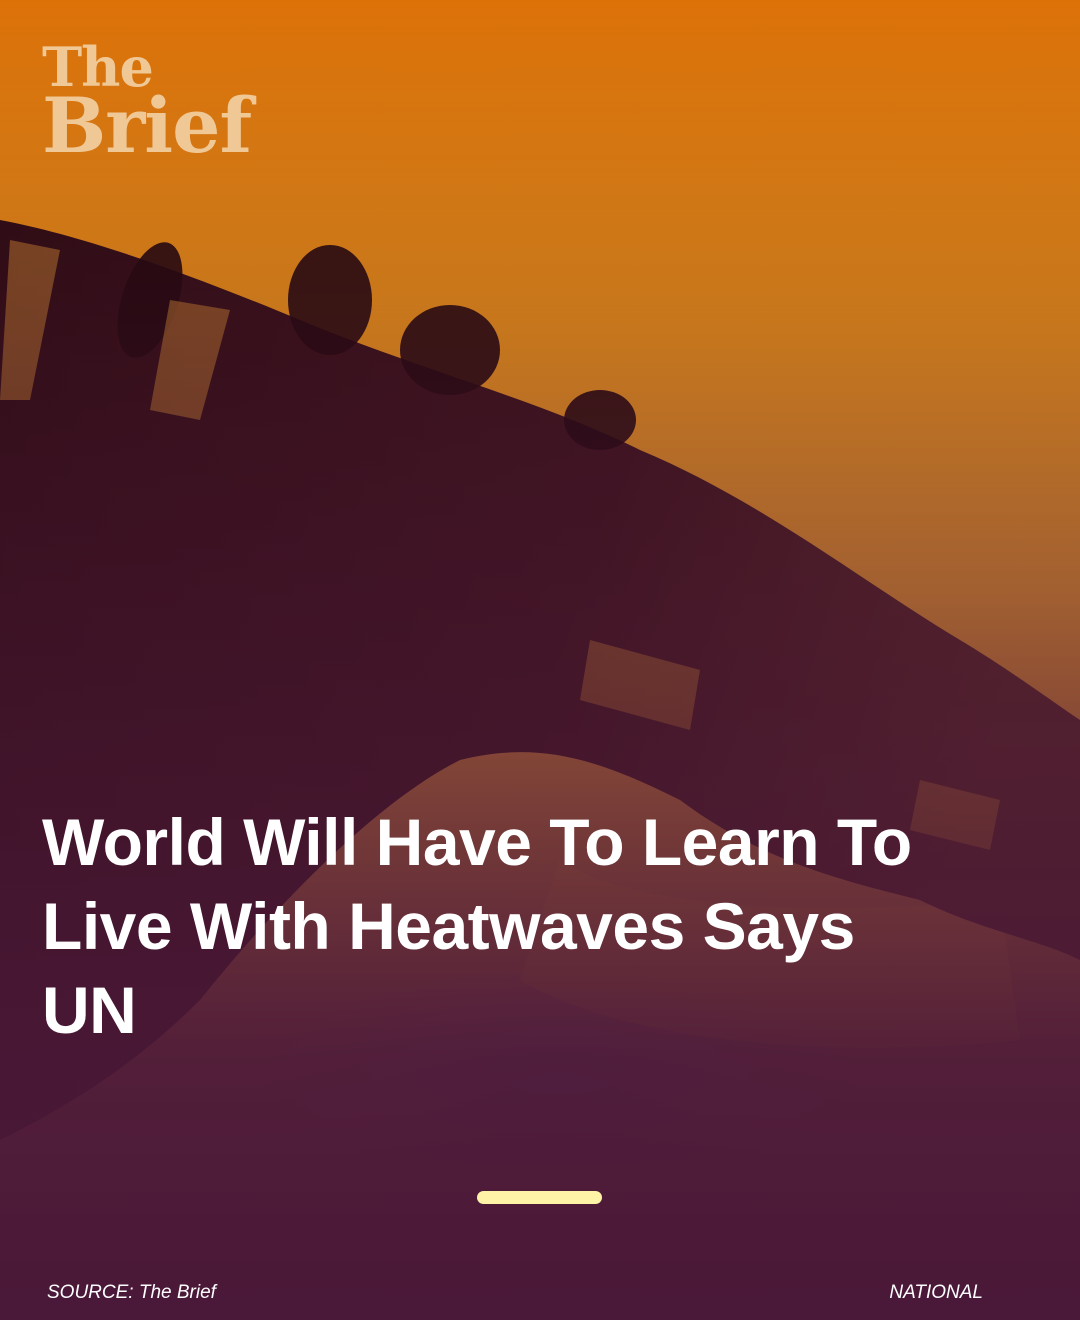  What do you see at coordinates (936, 1293) in the screenshot?
I see `category-label: NATIONAL` at bounding box center [936, 1293].